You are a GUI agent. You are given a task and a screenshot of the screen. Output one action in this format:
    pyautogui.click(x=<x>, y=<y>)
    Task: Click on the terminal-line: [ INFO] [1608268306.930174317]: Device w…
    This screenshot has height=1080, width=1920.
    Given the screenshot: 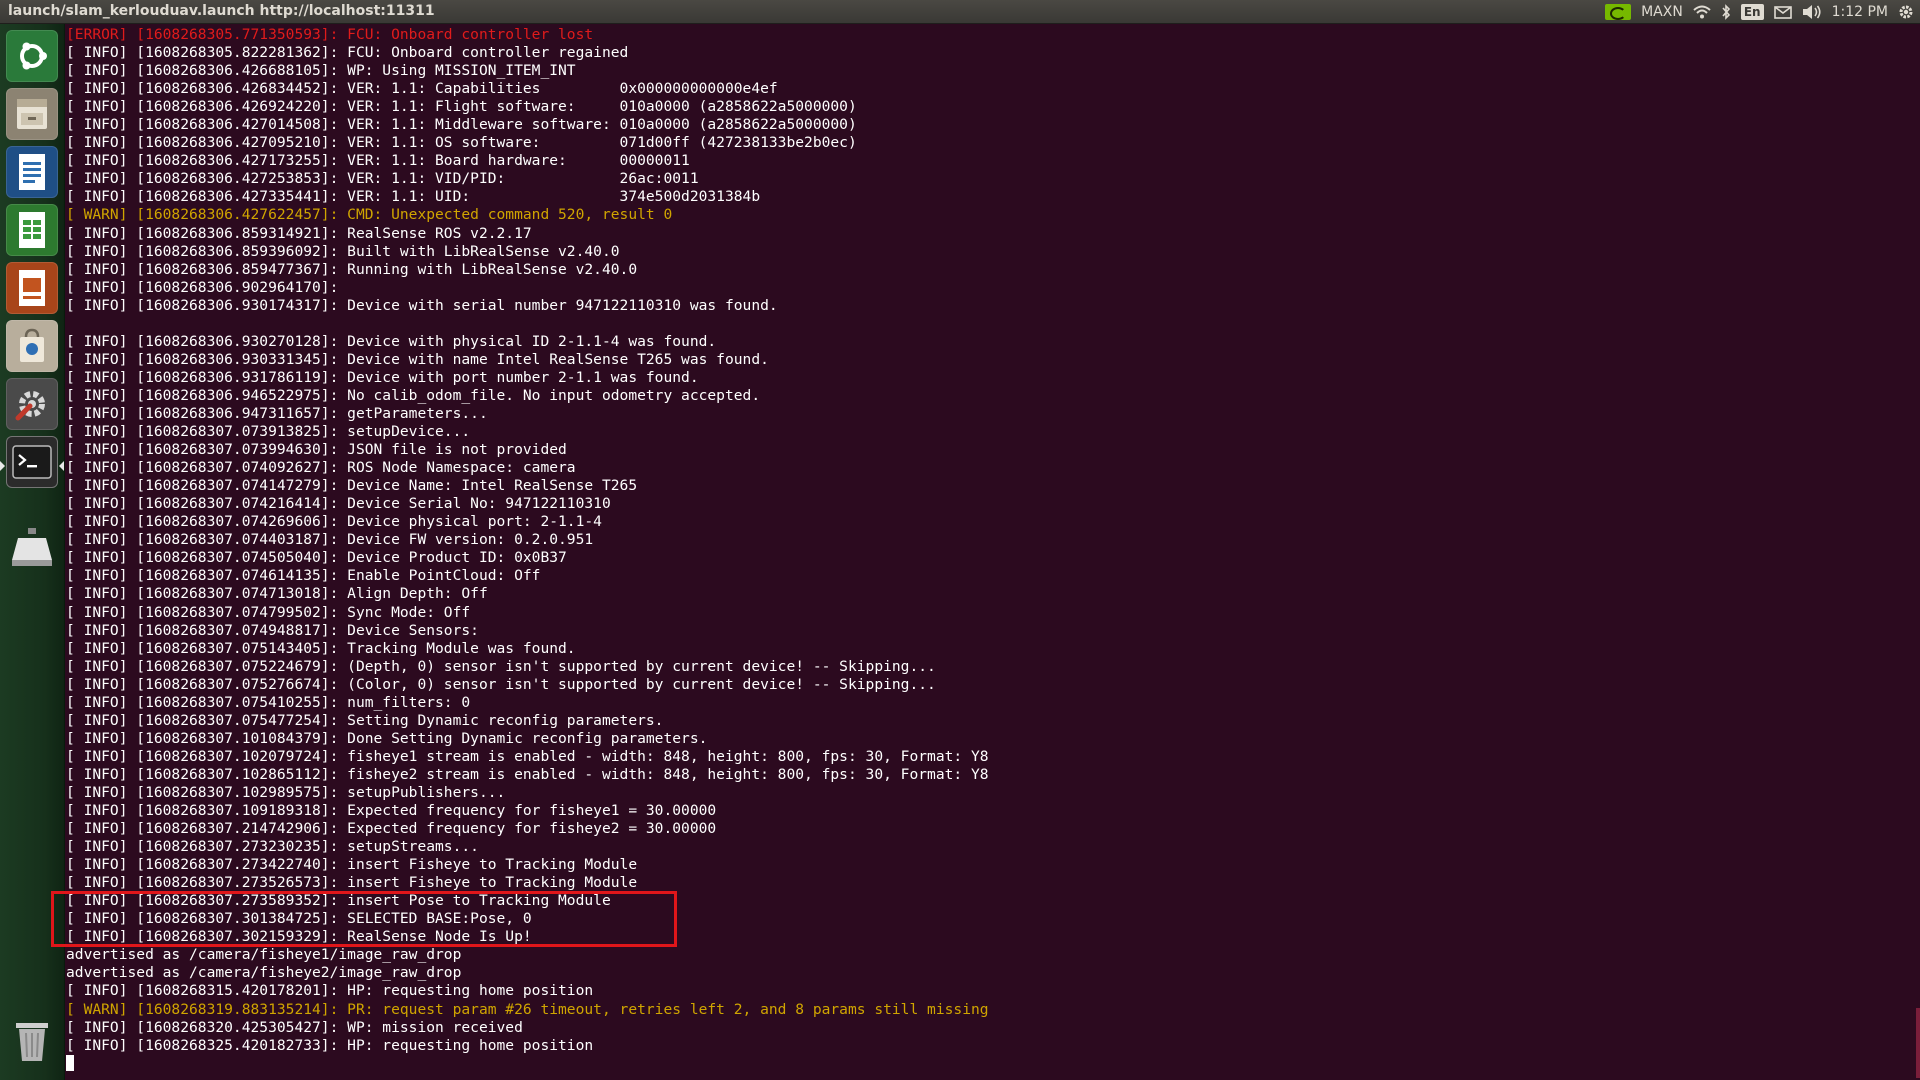 What is the action you would take?
    pyautogui.click(x=422, y=305)
    